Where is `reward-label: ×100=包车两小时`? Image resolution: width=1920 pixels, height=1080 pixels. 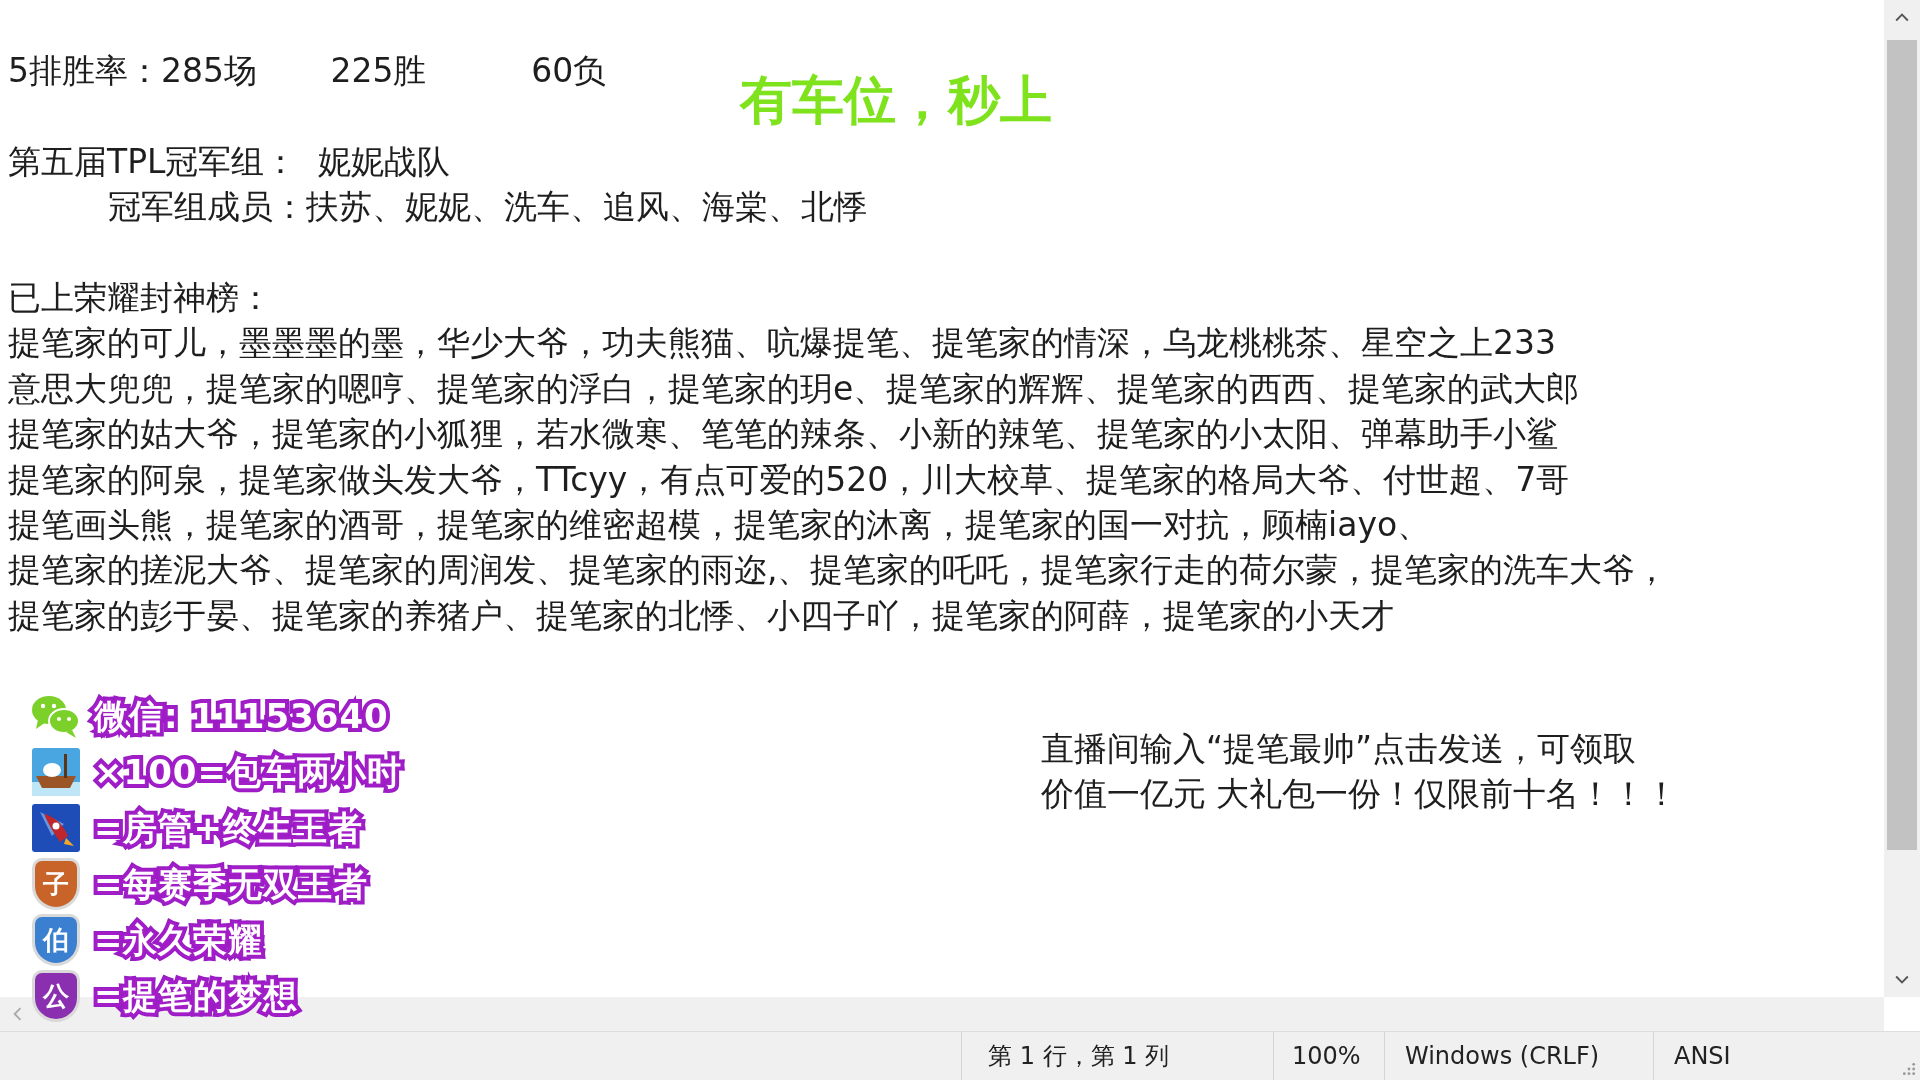
reward-label: ×100=包车两小时 is located at coordinates (248, 772).